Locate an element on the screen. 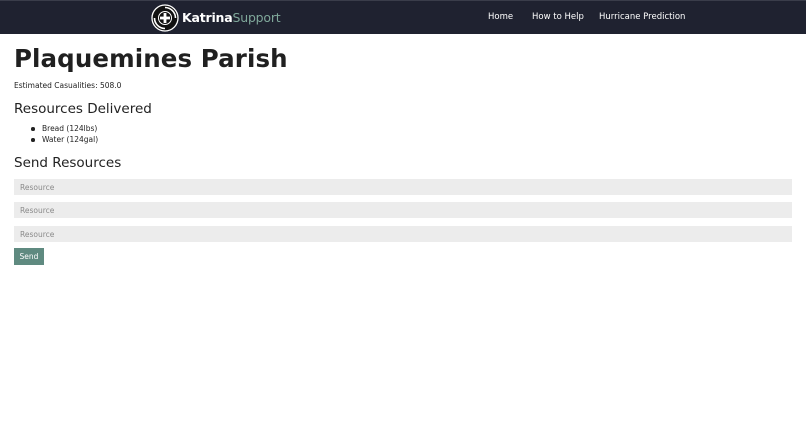 Image resolution: width=806 pixels, height=447 pixels. send-resources-heading: Send Resources is located at coordinates (68, 163).